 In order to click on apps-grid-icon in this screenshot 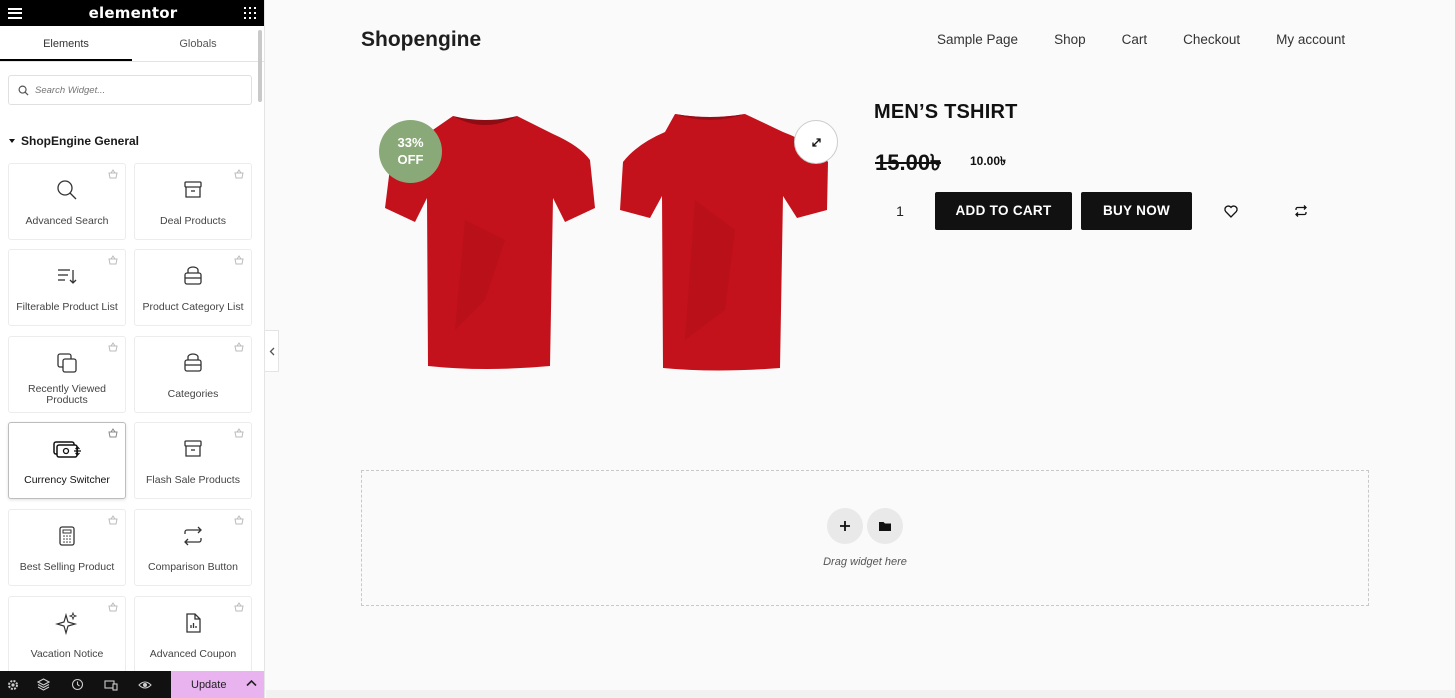, I will do `click(250, 13)`.